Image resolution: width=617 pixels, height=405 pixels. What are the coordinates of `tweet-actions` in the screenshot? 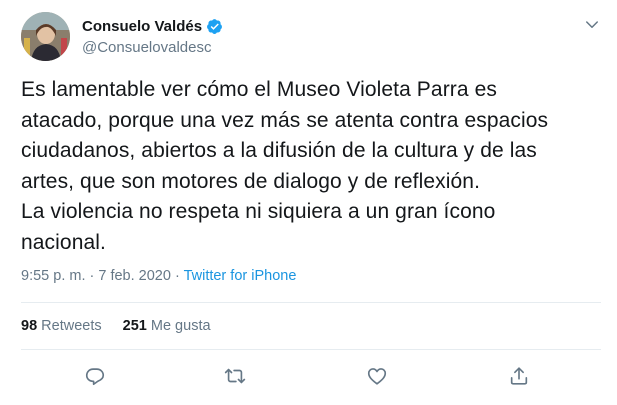 It's located at (311, 376).